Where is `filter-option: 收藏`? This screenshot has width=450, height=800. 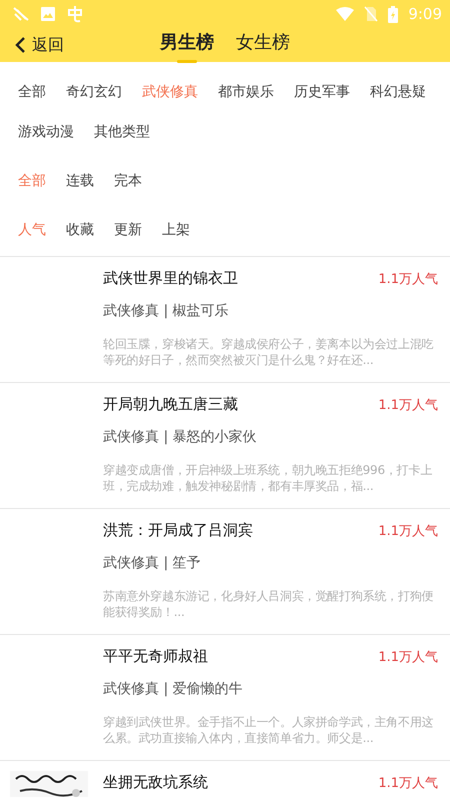 filter-option: 收藏 is located at coordinates (80, 230).